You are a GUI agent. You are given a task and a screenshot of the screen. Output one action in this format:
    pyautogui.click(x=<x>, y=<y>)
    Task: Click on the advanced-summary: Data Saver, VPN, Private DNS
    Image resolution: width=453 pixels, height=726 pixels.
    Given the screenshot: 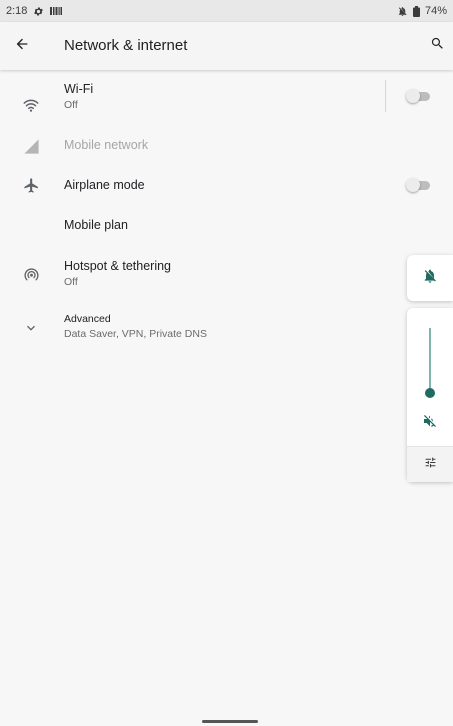 What is the action you would take?
    pyautogui.click(x=135, y=334)
    